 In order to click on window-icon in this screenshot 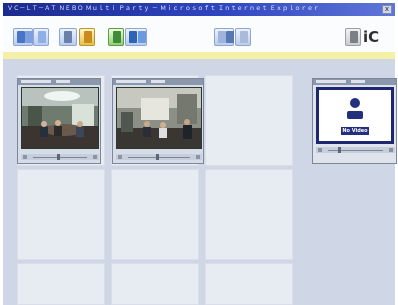, I will do `click(244, 37)`.